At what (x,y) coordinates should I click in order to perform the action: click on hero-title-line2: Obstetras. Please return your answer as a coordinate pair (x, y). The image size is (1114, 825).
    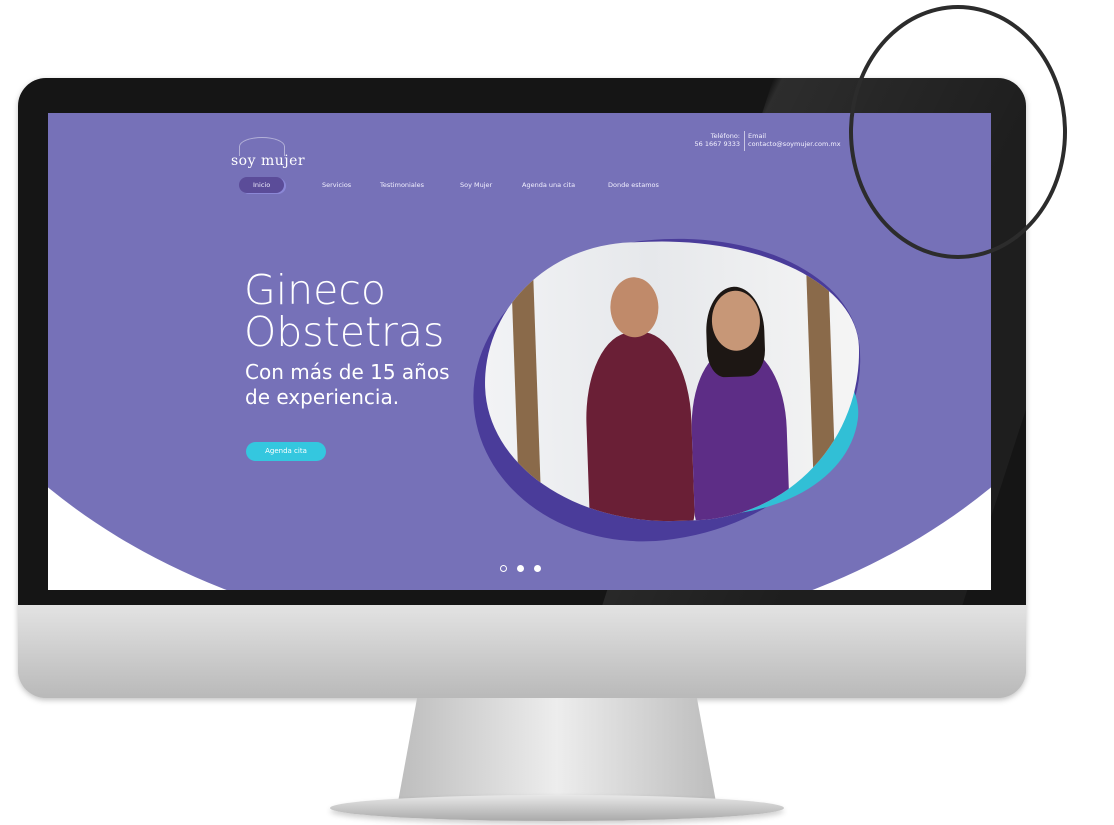
    Looking at the image, I should click on (344, 332).